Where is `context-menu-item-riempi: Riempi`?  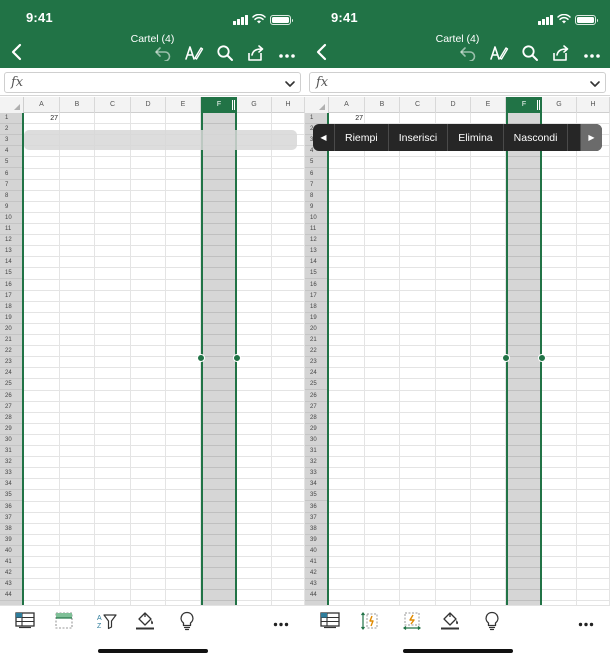
context-menu-item-riempi: Riempi is located at coordinates (362, 137).